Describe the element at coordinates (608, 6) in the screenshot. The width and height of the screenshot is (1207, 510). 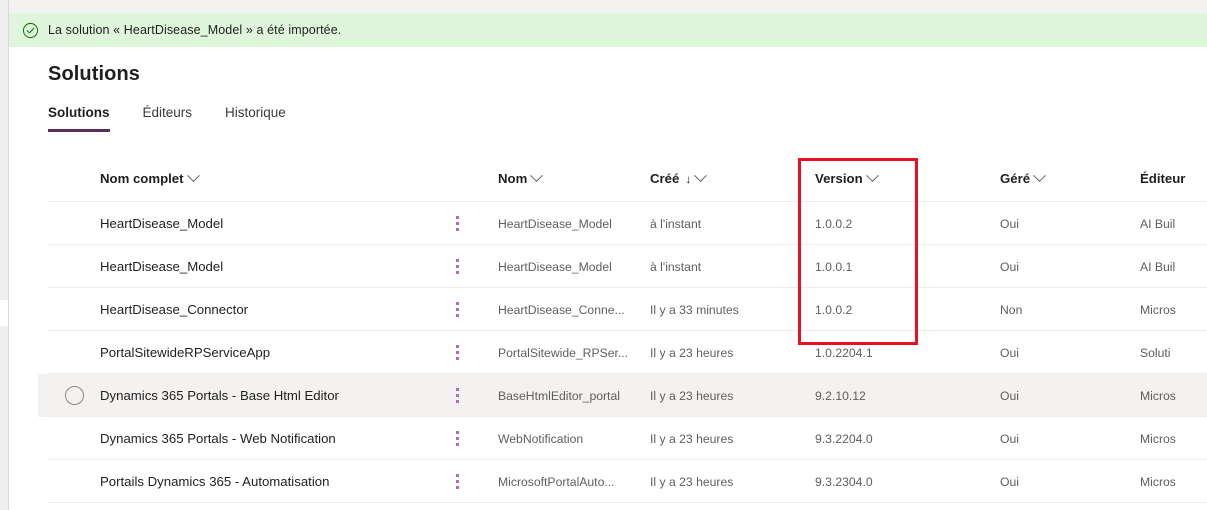
I see `top-gutter` at that location.